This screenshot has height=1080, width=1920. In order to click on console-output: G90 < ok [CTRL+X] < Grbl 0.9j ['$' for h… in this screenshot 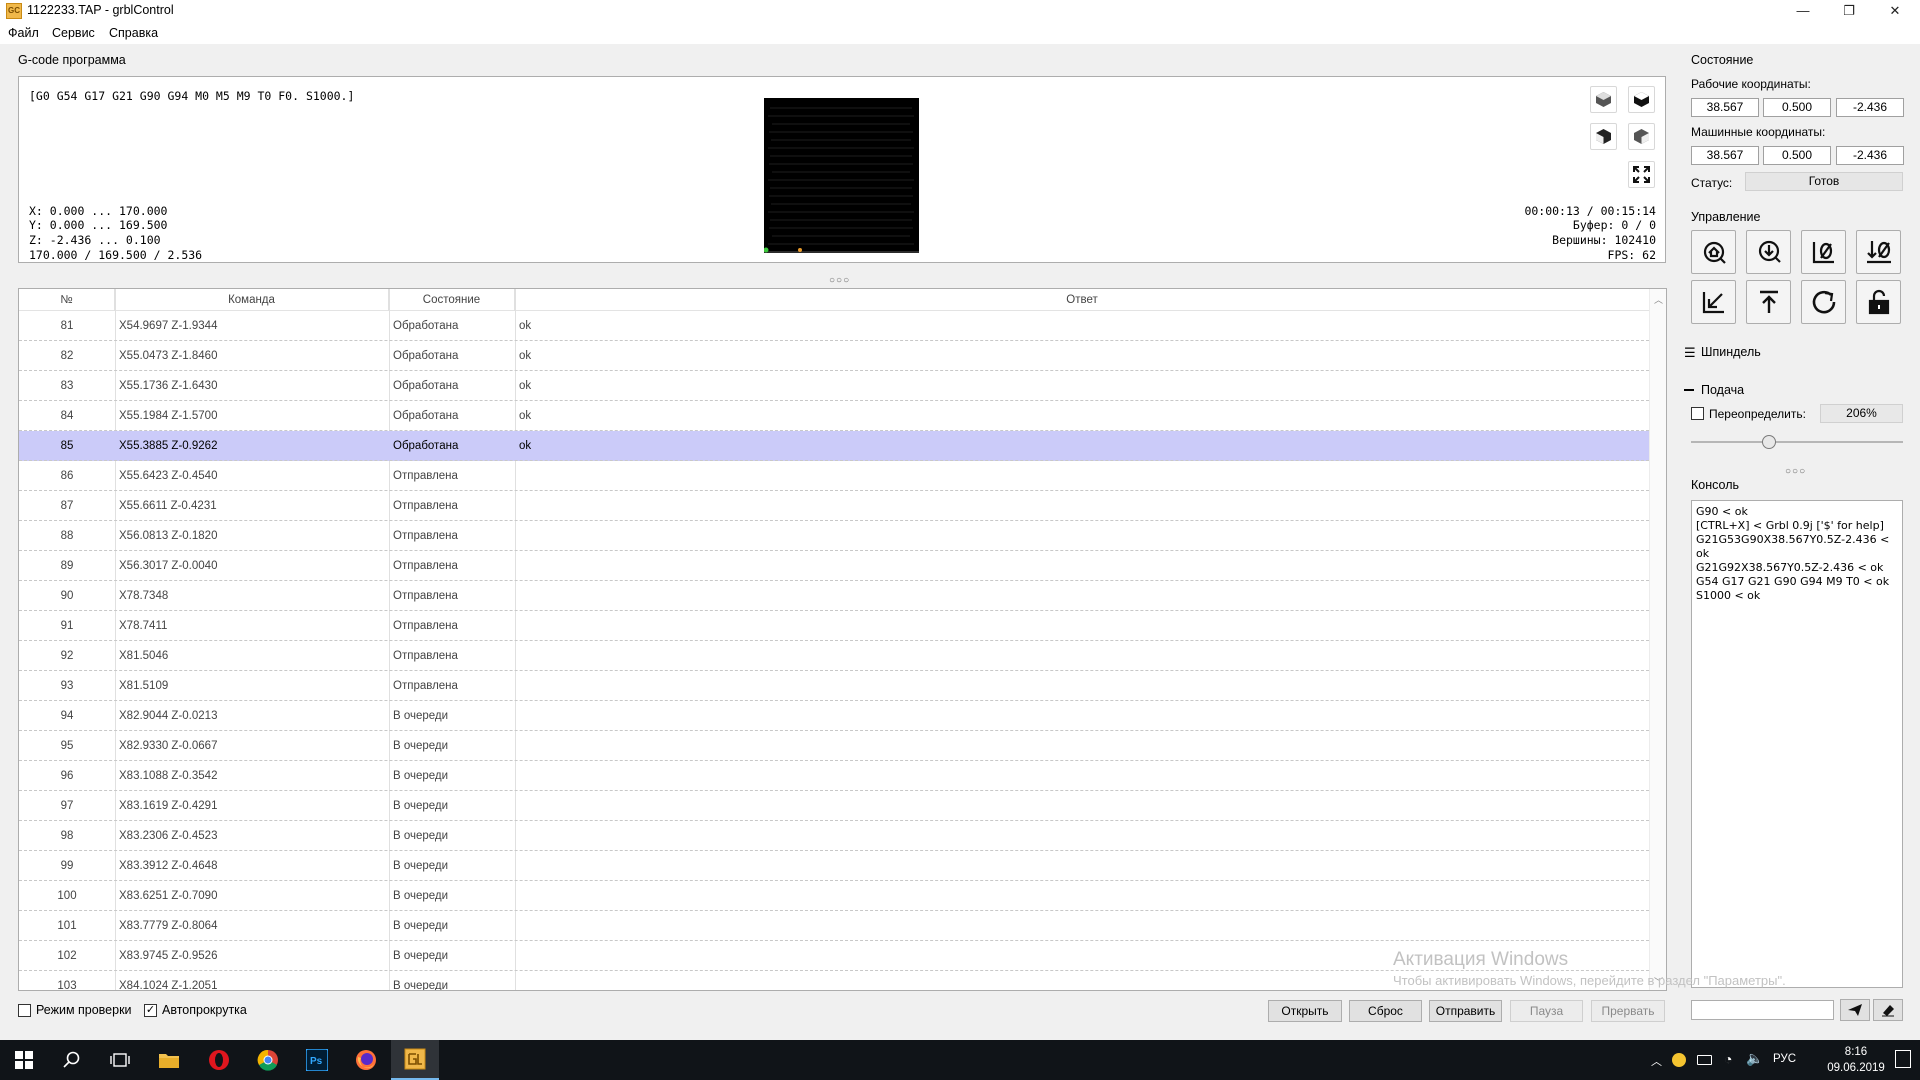, I will do `click(1797, 744)`.